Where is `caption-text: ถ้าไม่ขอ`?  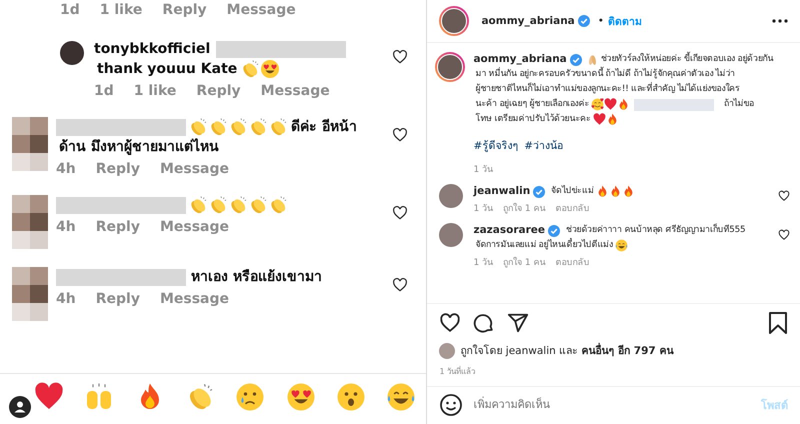 caption-text: ถ้าไม่ขอ is located at coordinates (739, 104).